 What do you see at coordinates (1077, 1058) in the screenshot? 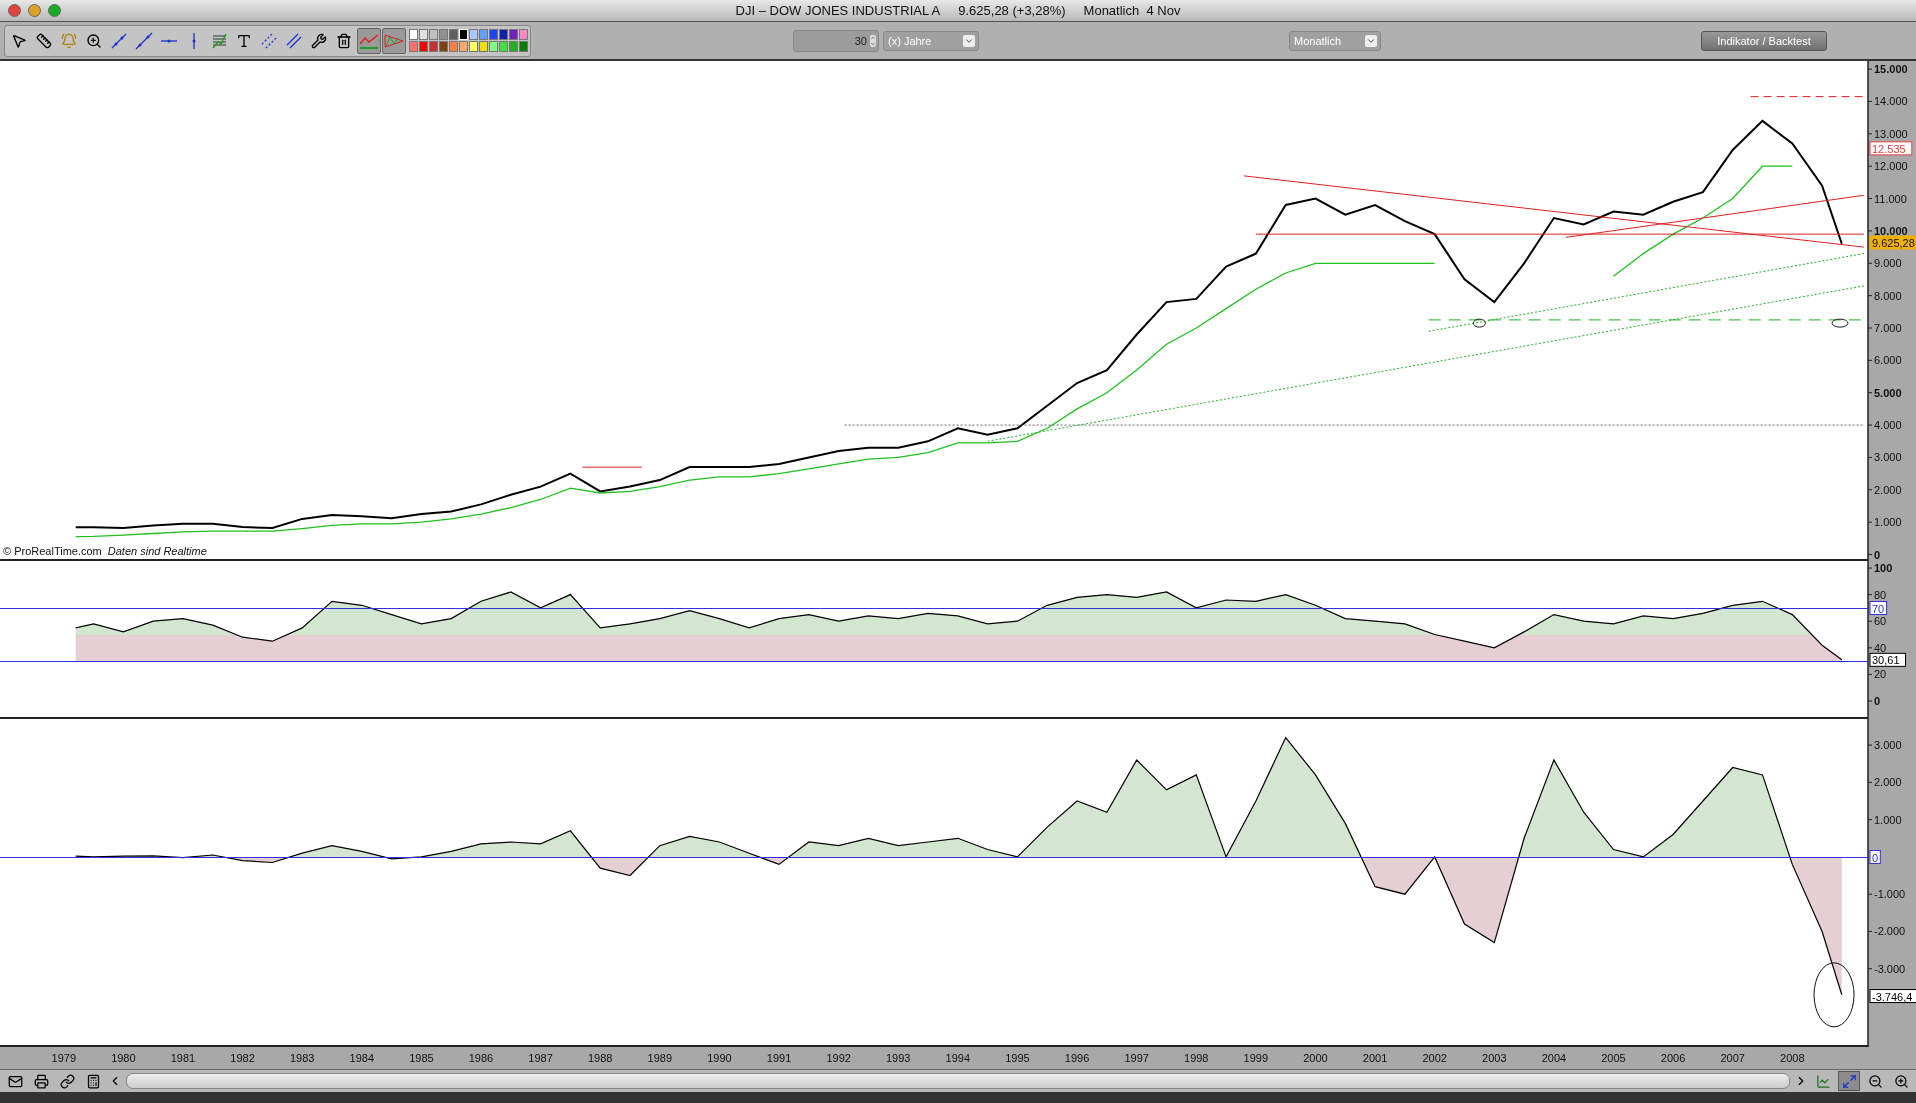
I see `year-label: 1996` at bounding box center [1077, 1058].